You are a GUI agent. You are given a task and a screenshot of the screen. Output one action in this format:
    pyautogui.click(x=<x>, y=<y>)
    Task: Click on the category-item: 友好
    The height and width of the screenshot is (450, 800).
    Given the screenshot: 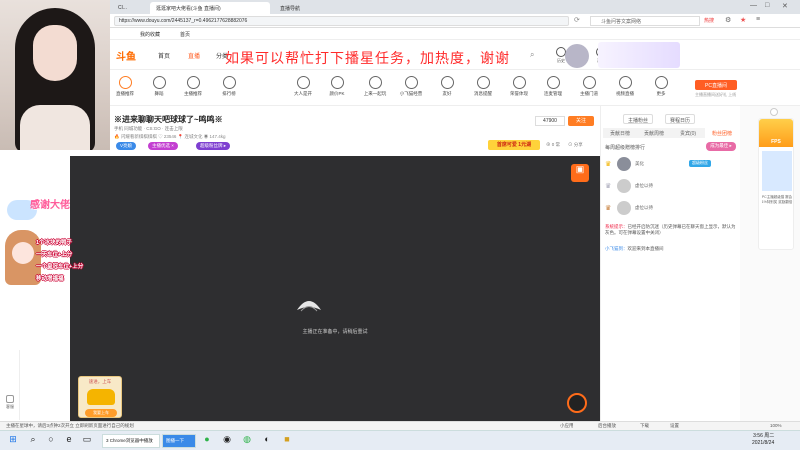 What is the action you would take?
    pyautogui.click(x=447, y=86)
    